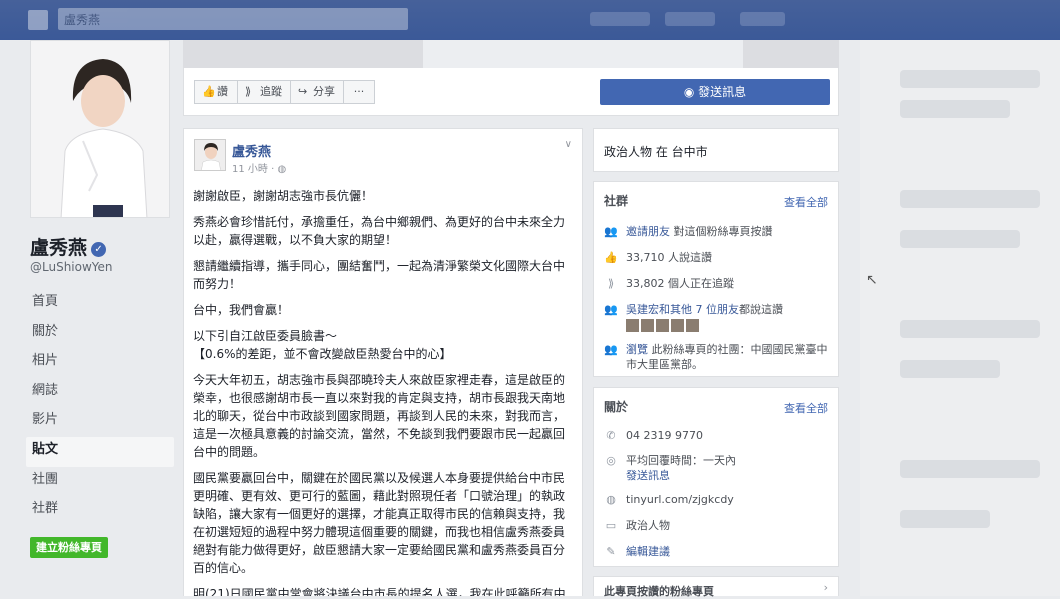 This screenshot has width=1060, height=599. I want to click on liked-pages-title: 此專頁按讚的粉絲專頁, so click(659, 591).